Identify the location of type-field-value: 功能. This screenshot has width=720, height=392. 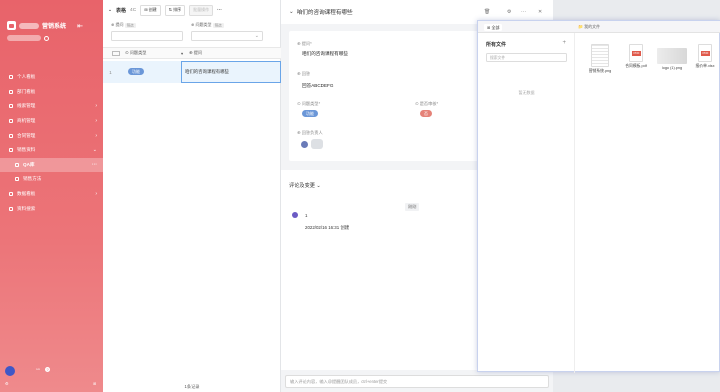
(310, 113).